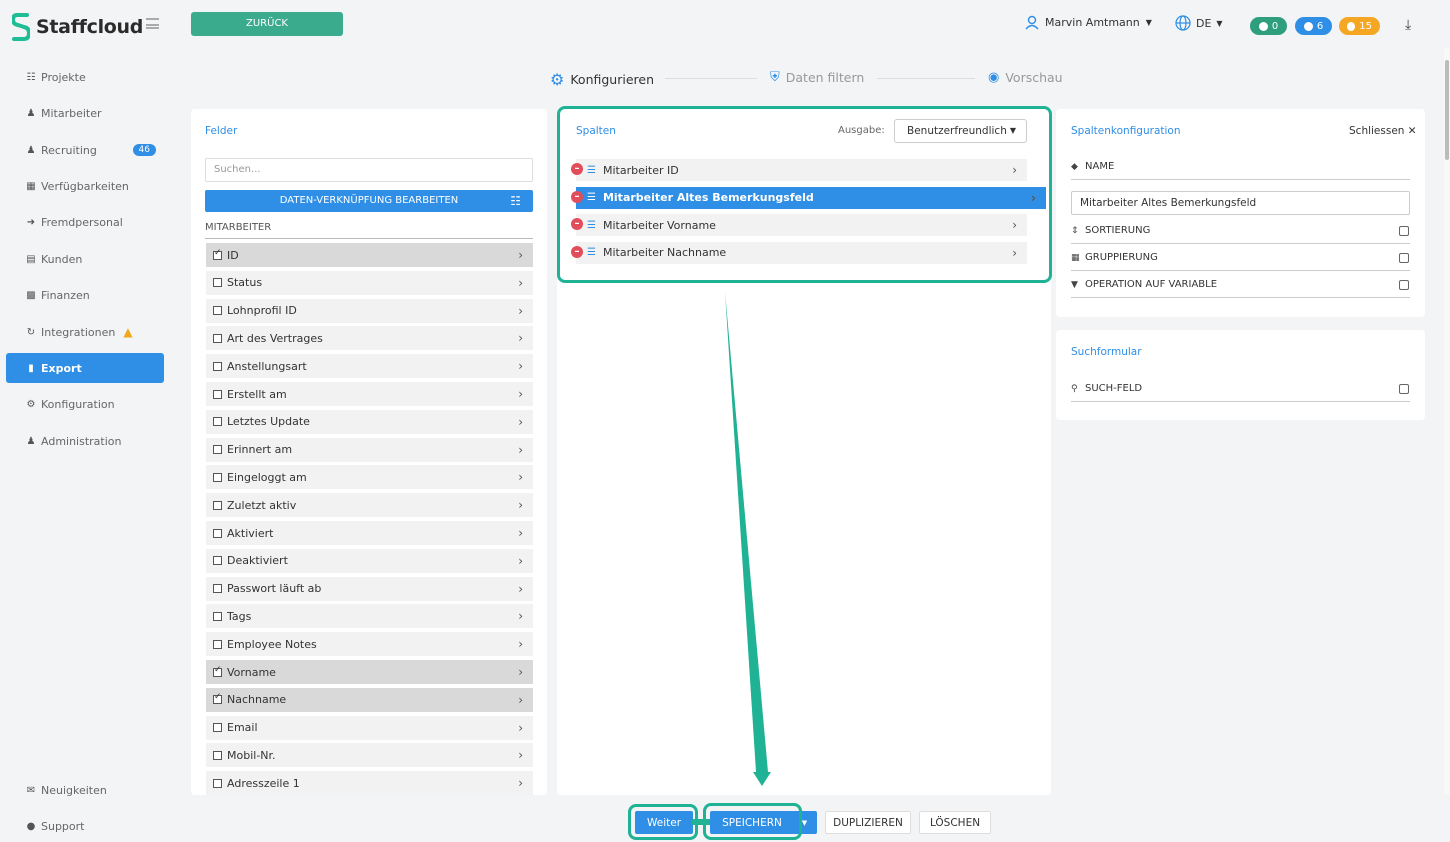  I want to click on caret-down-icon: ▼, so click(804, 822).